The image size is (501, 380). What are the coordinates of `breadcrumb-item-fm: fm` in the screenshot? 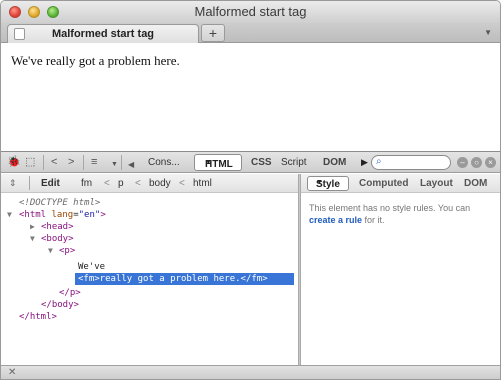 It's located at (86, 183).